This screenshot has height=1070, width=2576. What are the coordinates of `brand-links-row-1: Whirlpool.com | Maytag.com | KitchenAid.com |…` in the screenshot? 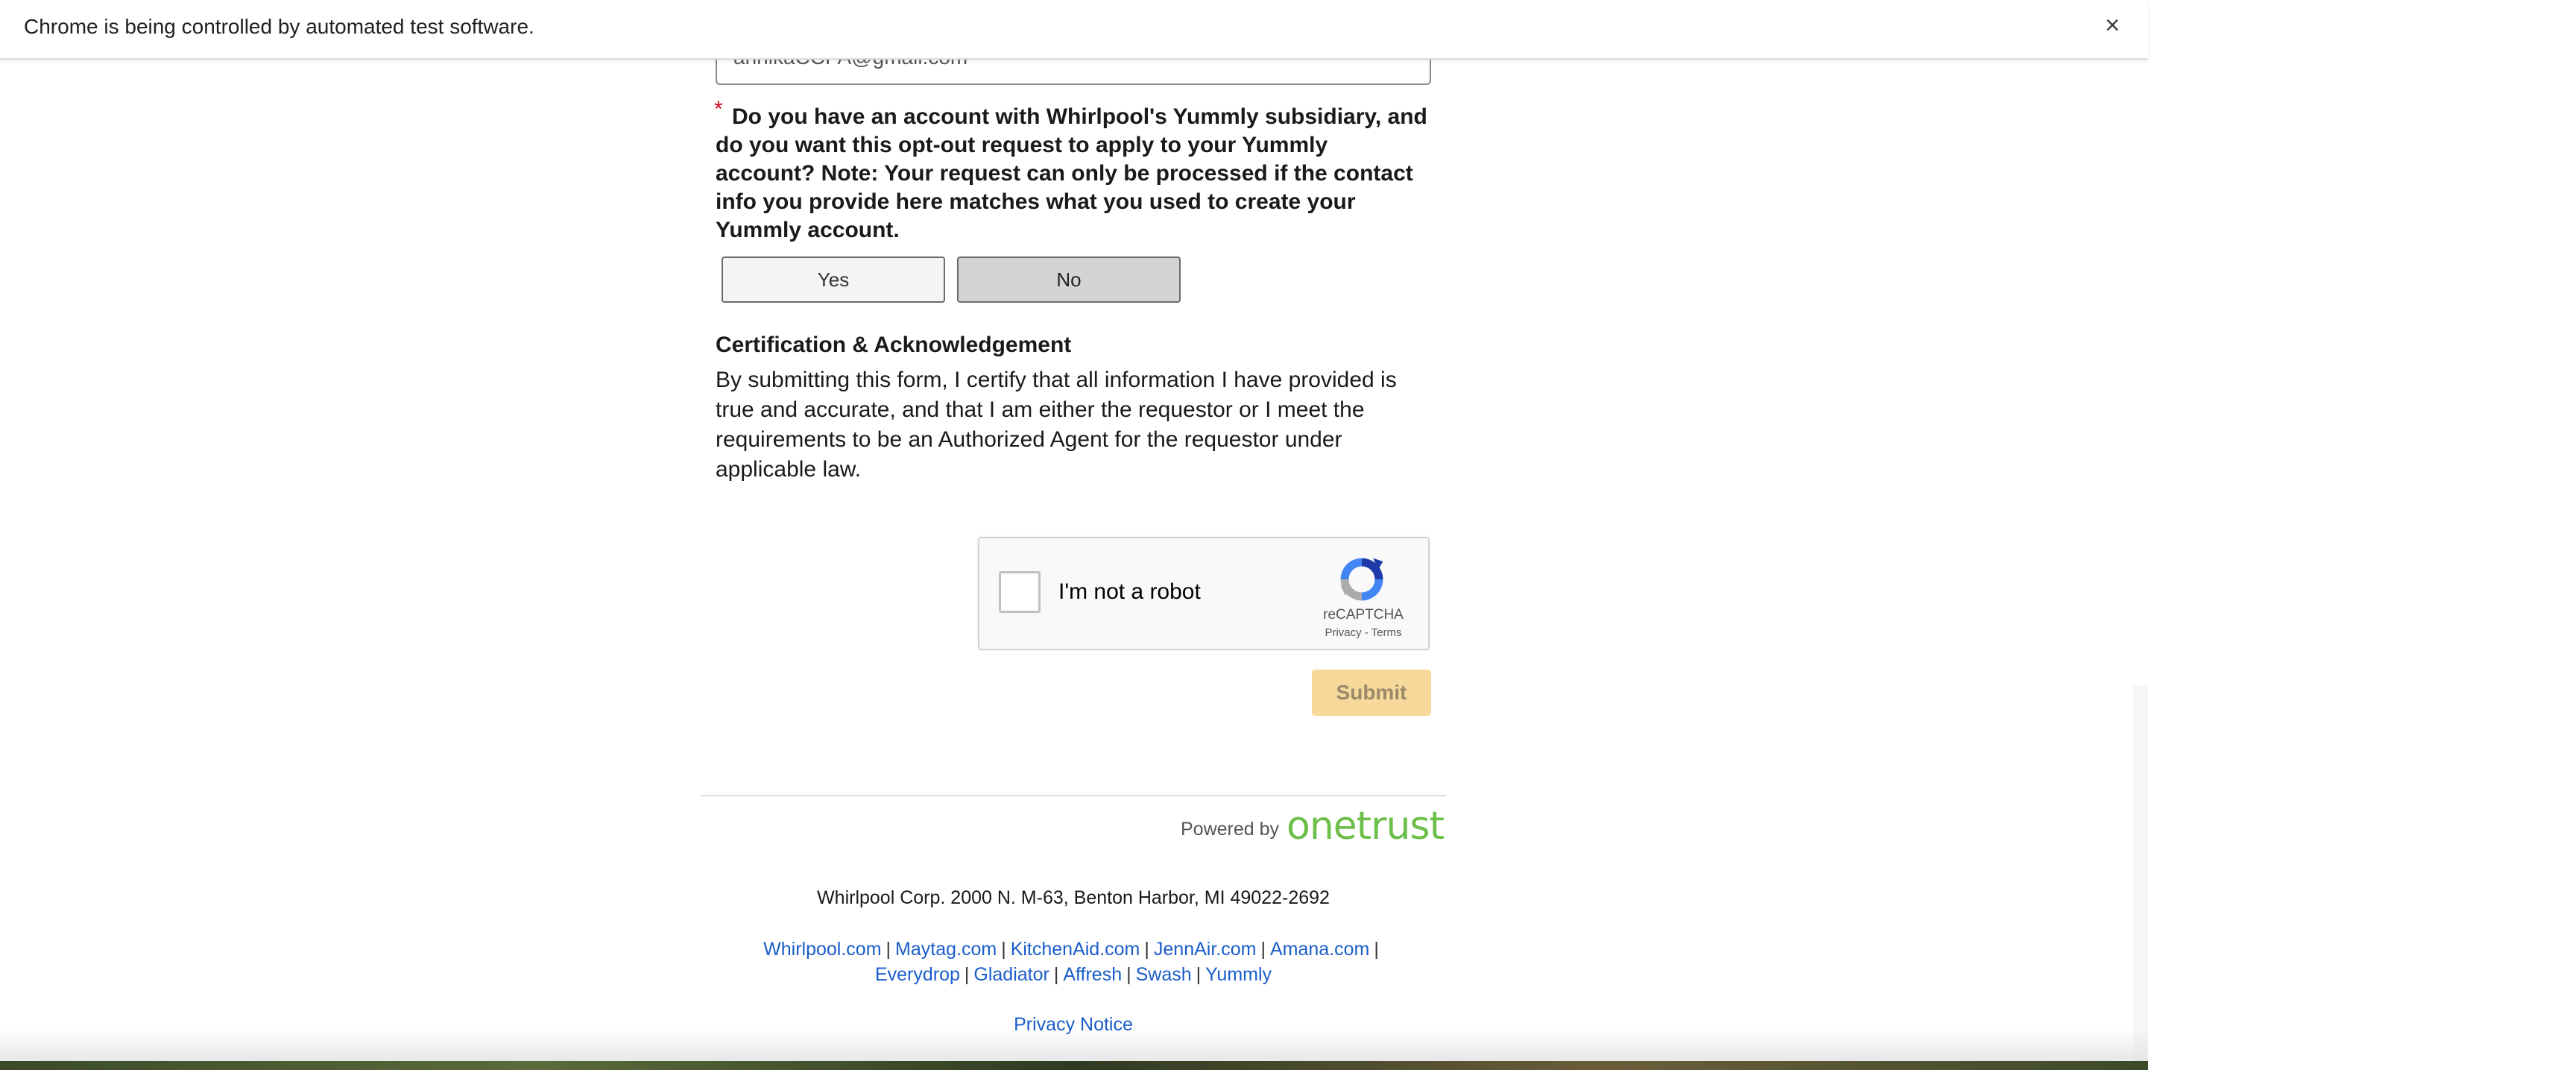 It's located at (1073, 949).